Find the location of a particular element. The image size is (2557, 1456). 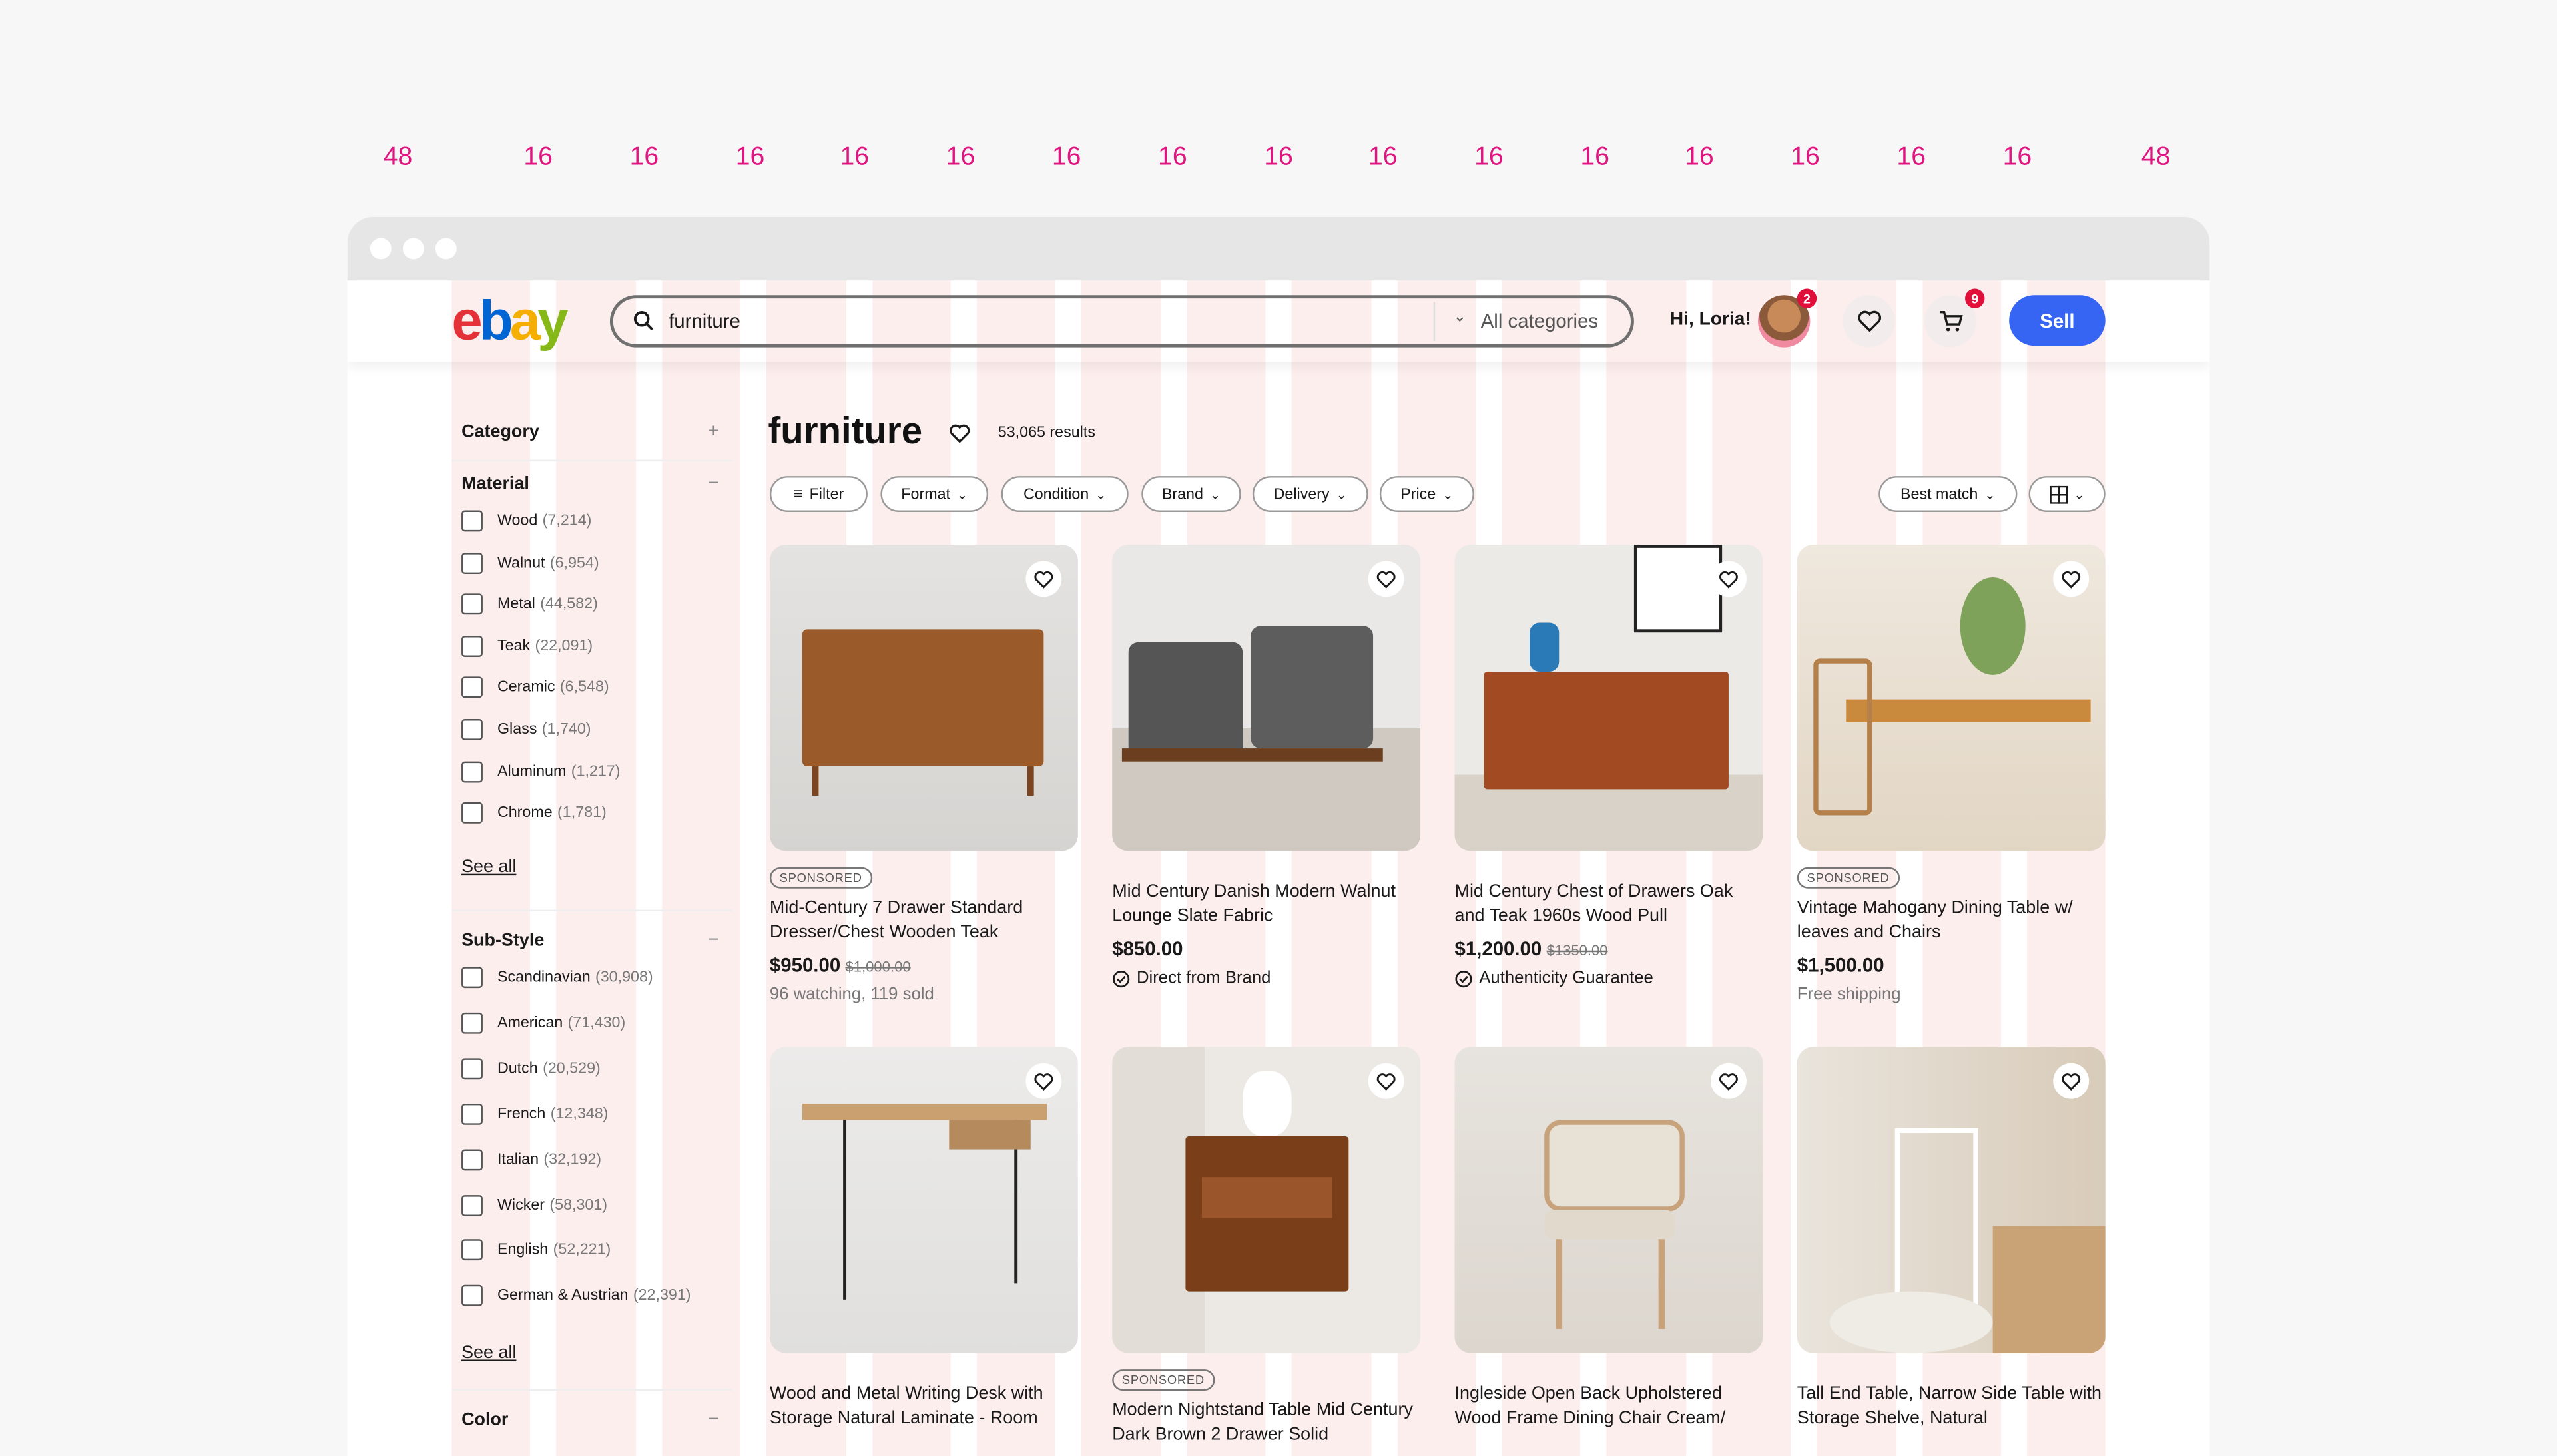

image-shape is located at coordinates (1610, 1225).